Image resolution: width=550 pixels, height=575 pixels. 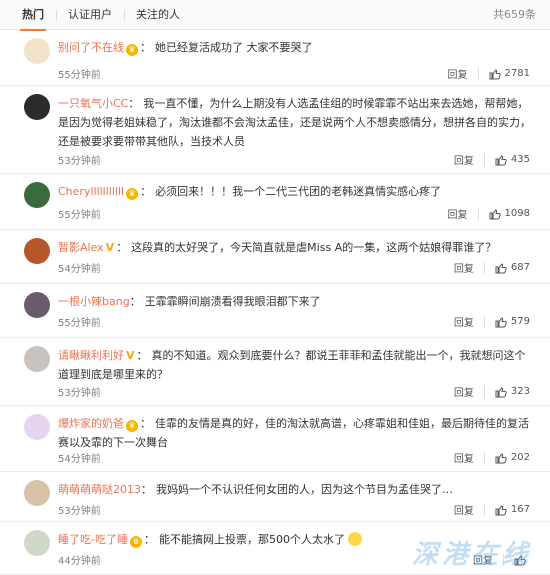 What do you see at coordinates (275, 311) in the screenshot?
I see `comment-item: 一根小辣bang： 王霏霏瞬间崩溃看得我眼泪都下来了 55分钟前 回复 579` at bounding box center [275, 311].